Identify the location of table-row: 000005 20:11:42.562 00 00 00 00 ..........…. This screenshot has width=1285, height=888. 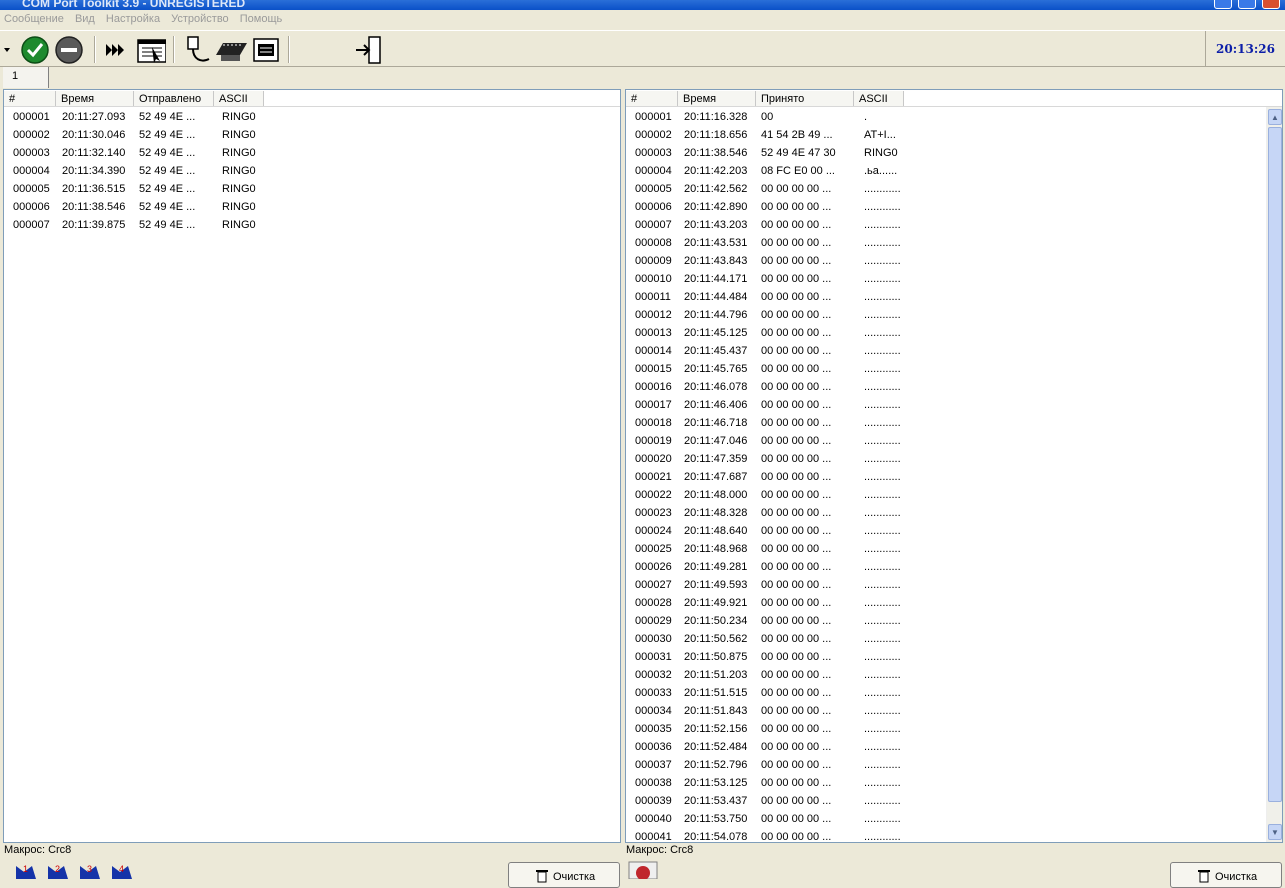
(954, 189).